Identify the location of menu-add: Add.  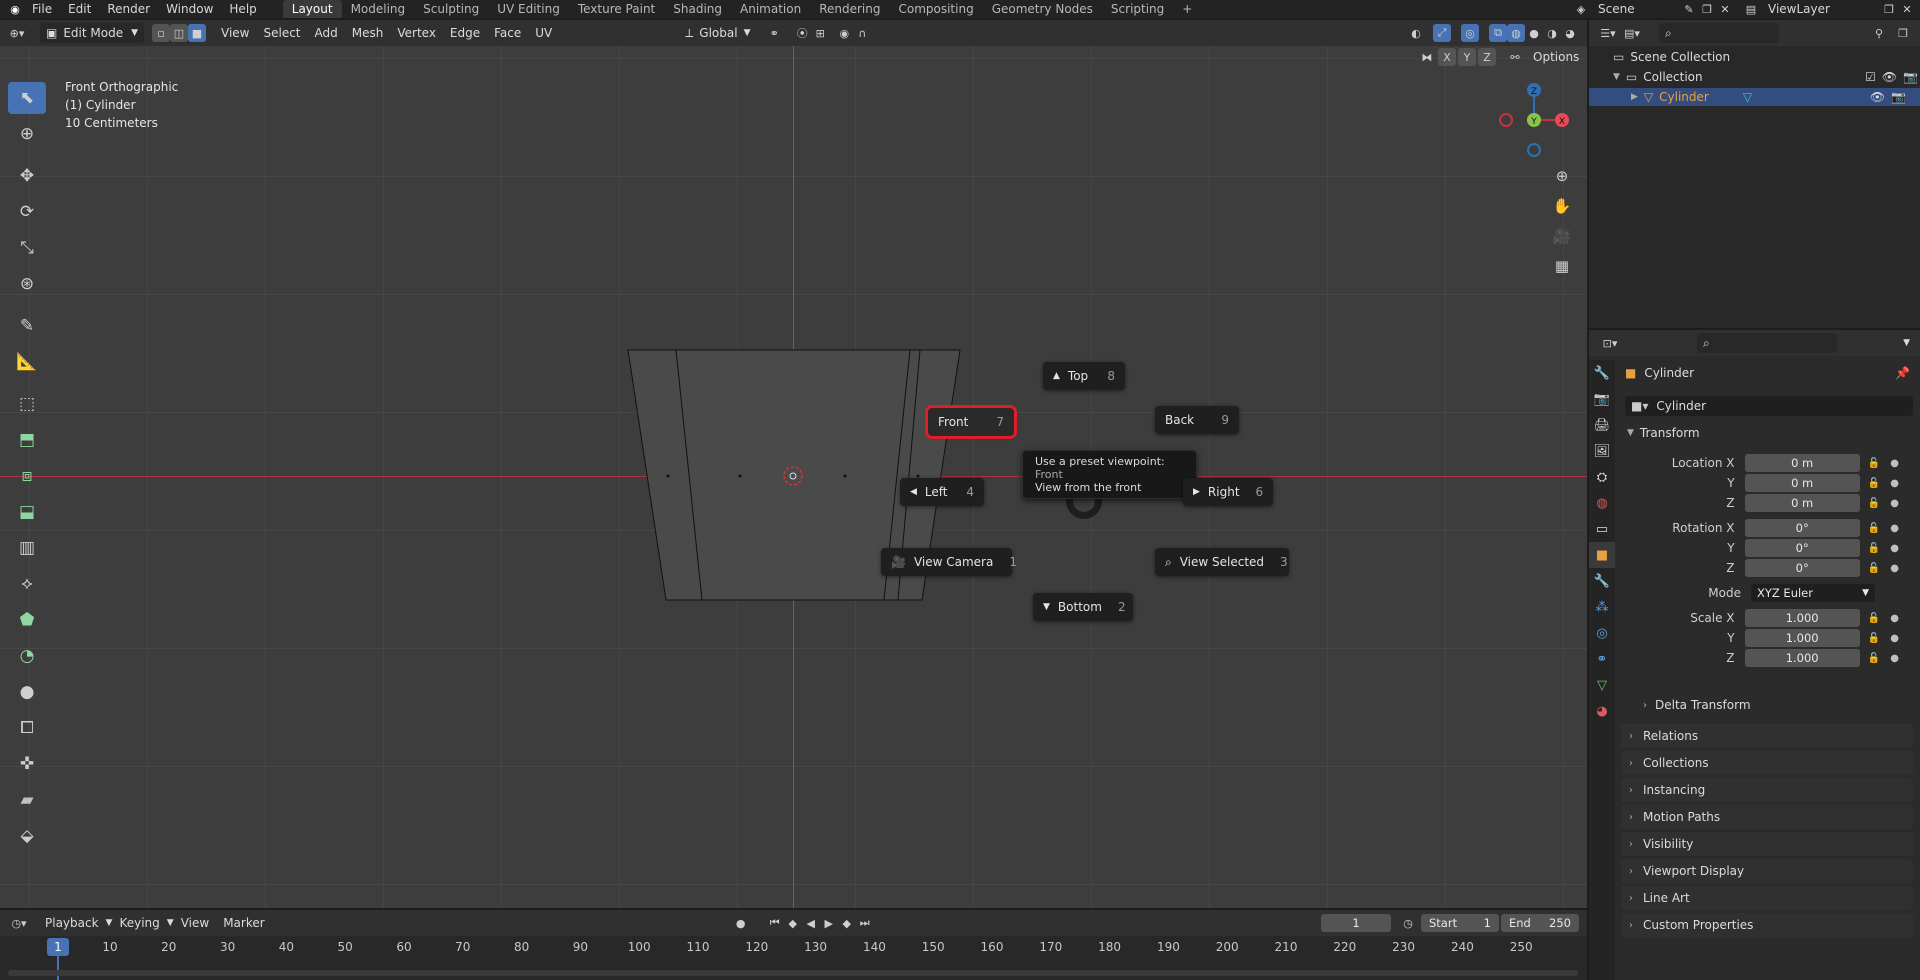
(326, 33).